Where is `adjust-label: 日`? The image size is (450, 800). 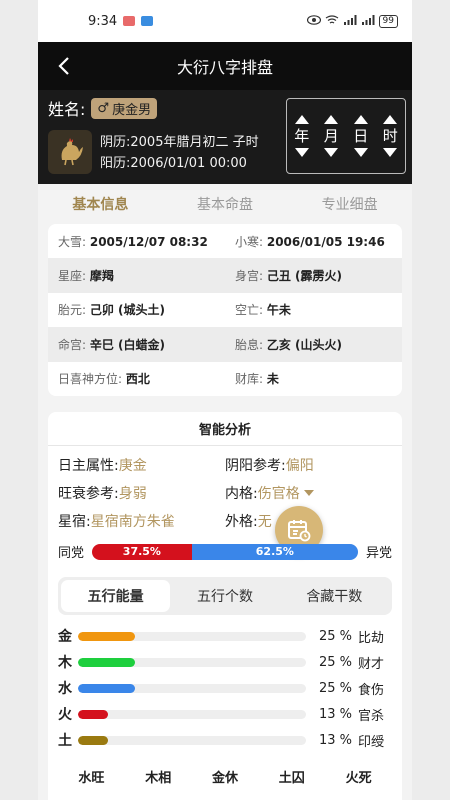 adjust-label: 日 is located at coordinates (361, 136).